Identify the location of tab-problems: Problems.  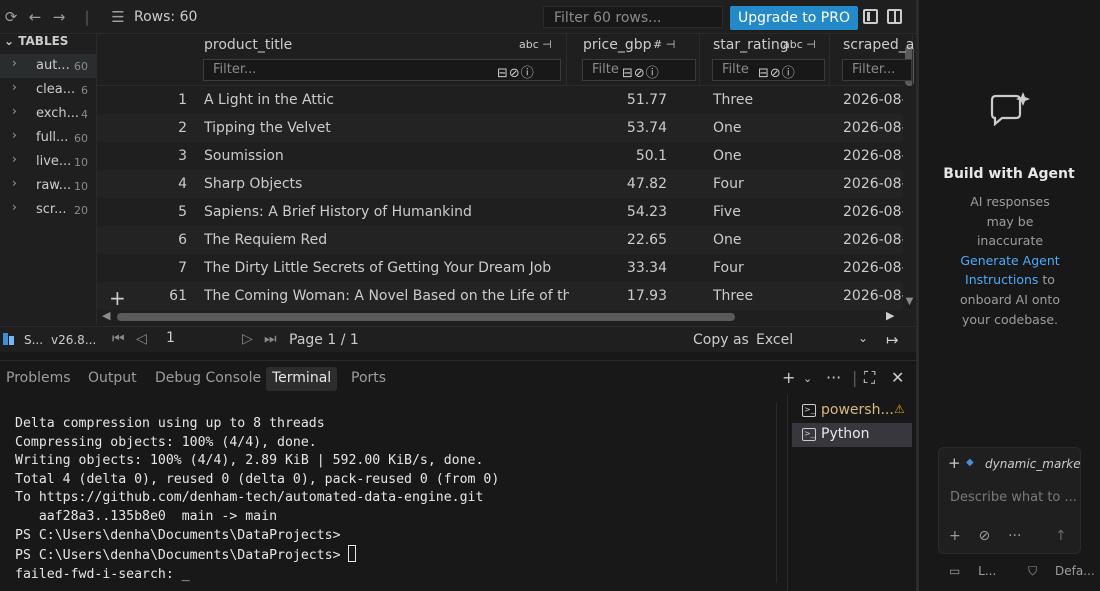
(38, 379).